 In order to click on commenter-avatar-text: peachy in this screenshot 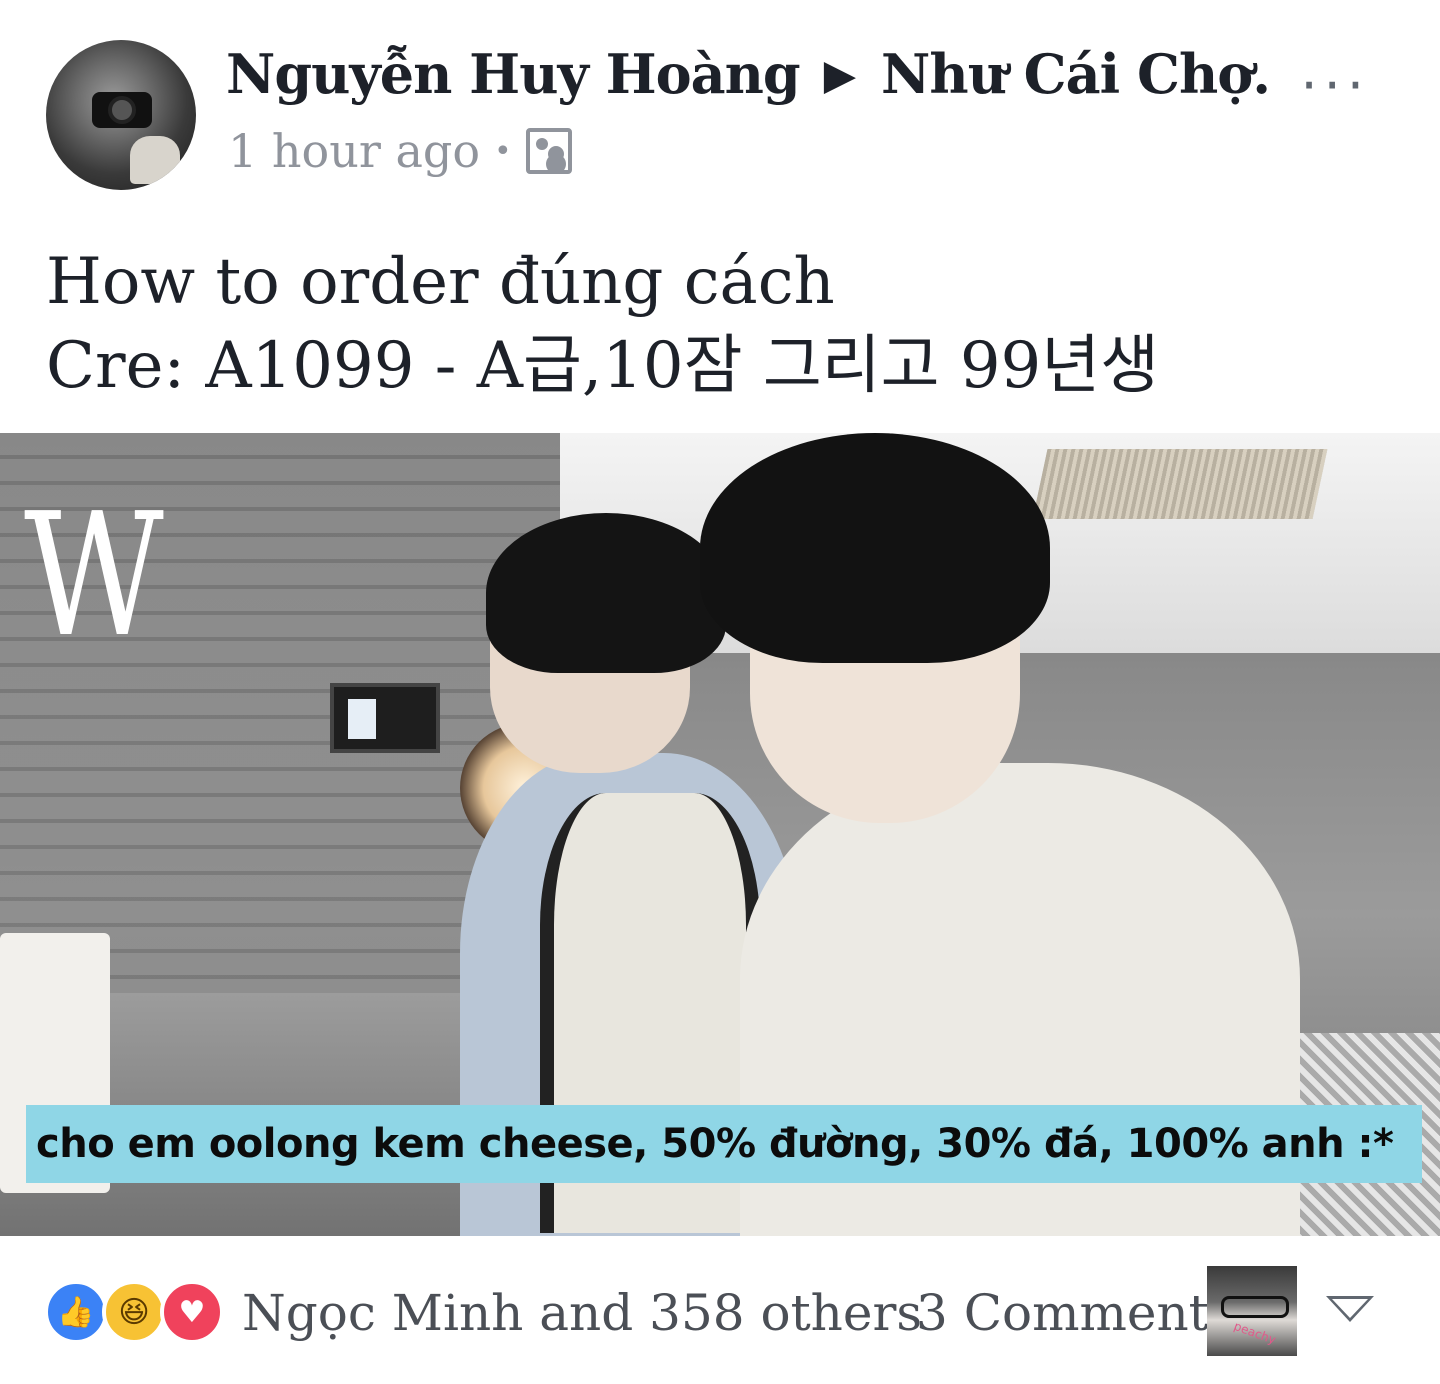, I will do `click(1254, 1333)`.